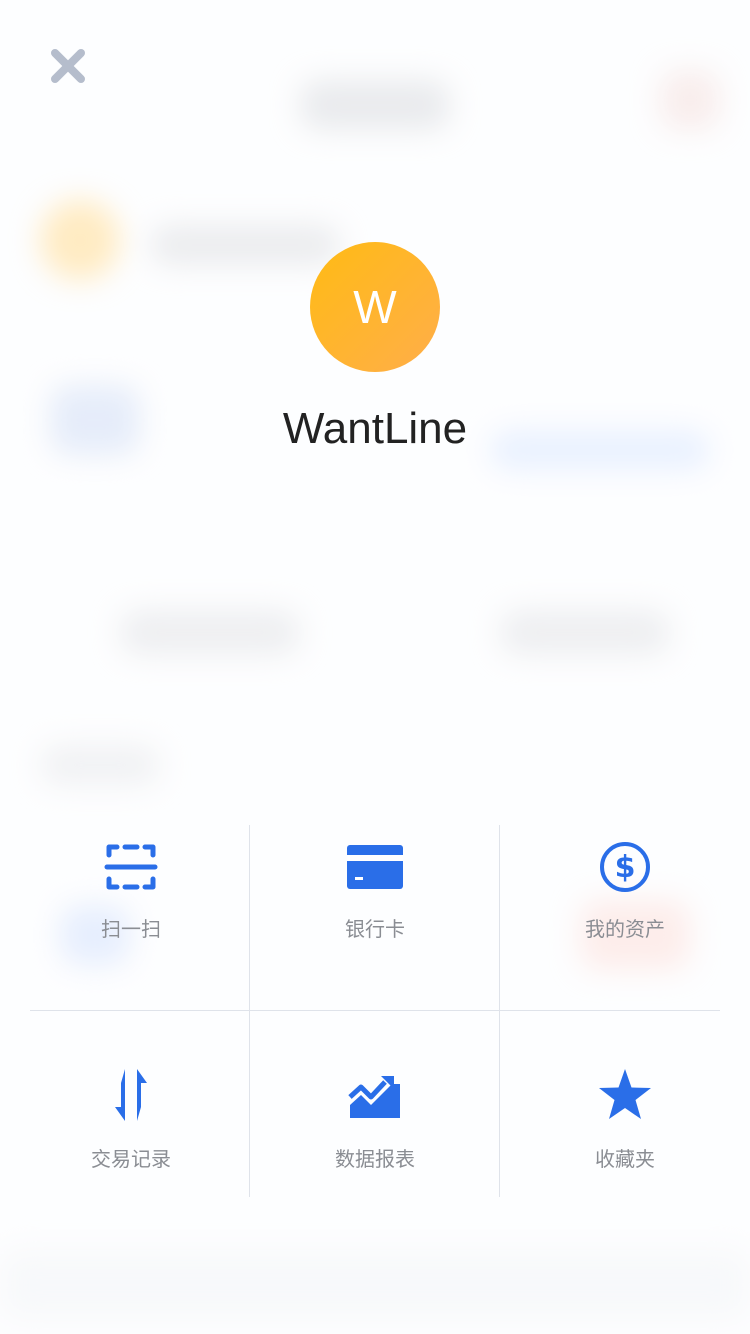  What do you see at coordinates (131, 867) in the screenshot?
I see `scan-icon` at bounding box center [131, 867].